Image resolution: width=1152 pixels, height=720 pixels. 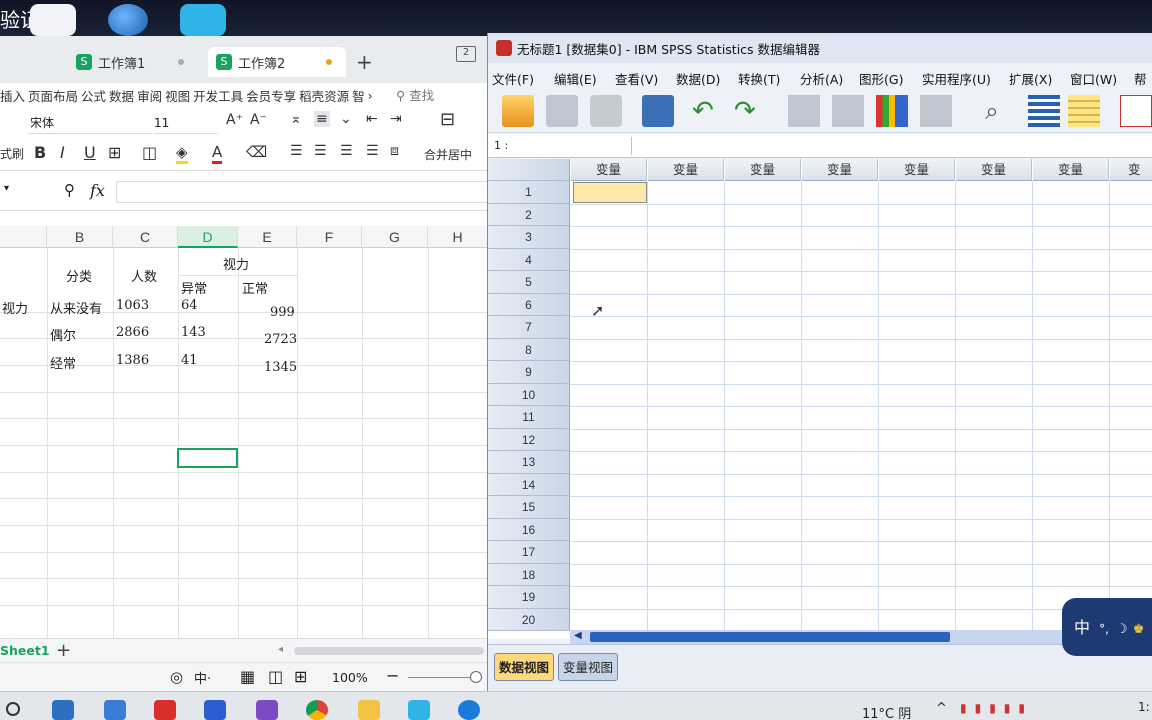 I want to click on menu-file: 文件(F), so click(x=513, y=78).